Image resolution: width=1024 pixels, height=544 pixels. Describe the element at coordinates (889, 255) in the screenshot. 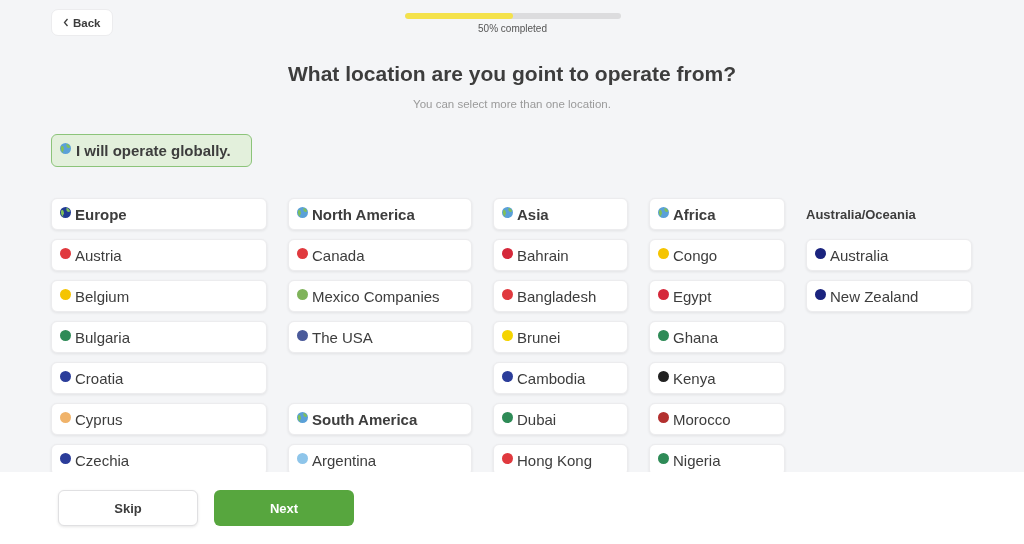

I see `location-option: Australia` at that location.